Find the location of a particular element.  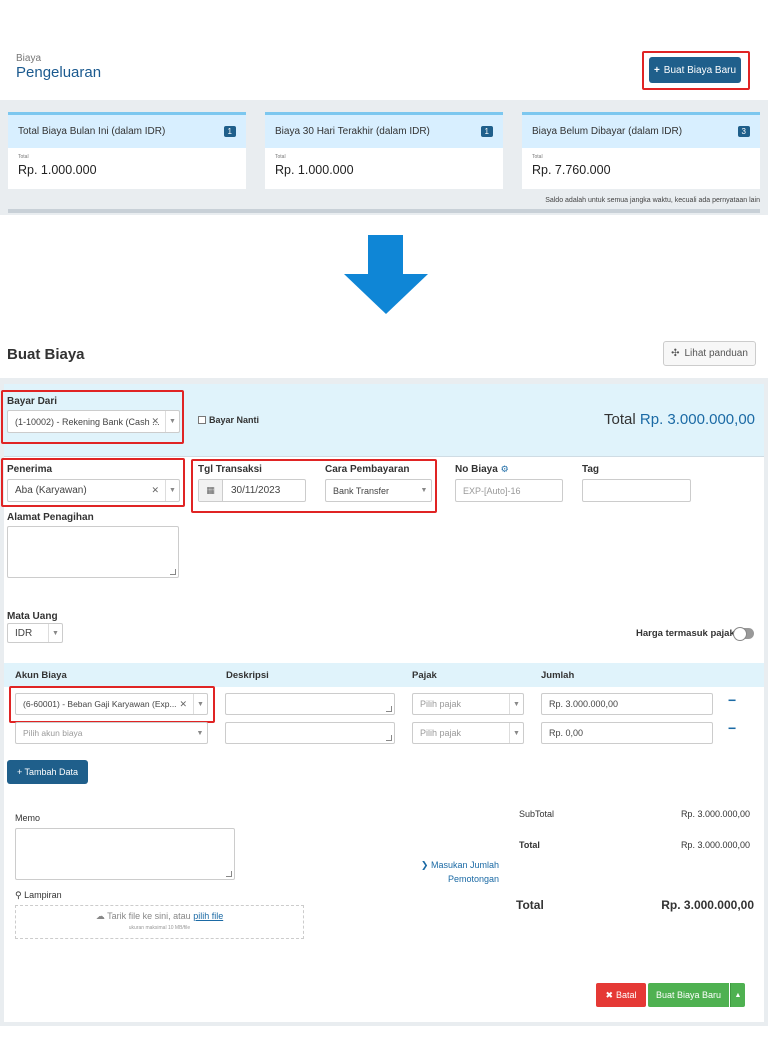

mata-uang-select: IDR ▼ is located at coordinates (35, 633).